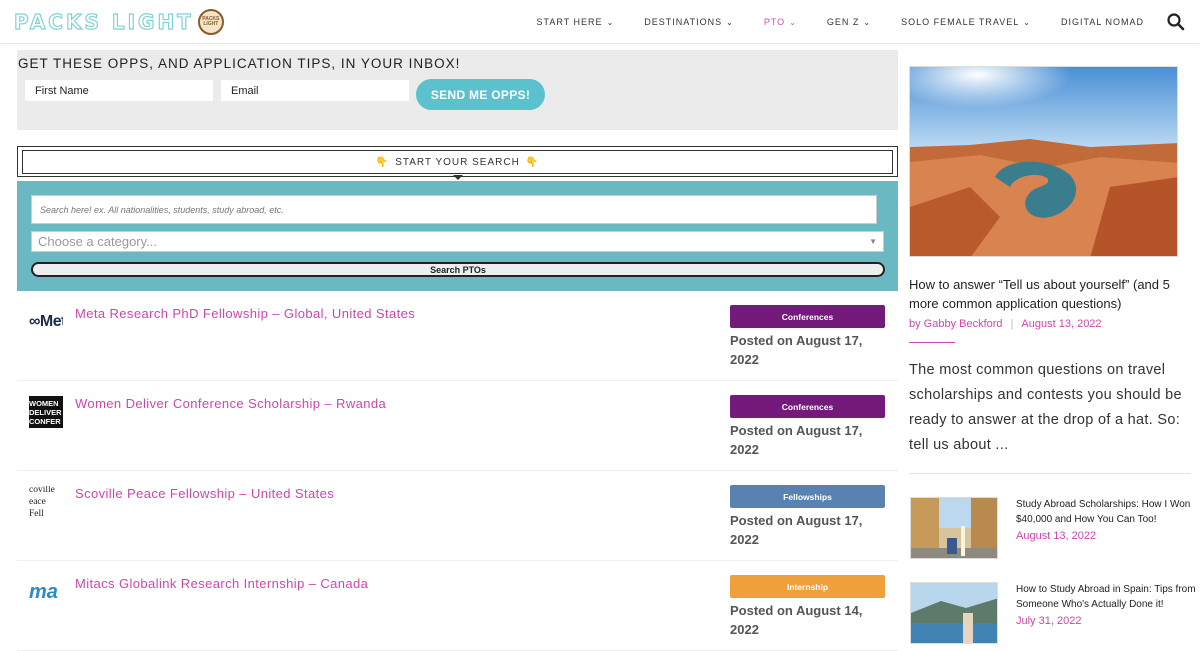 The image size is (1200, 651). What do you see at coordinates (119, 90) in the screenshot?
I see `first-name-field` at bounding box center [119, 90].